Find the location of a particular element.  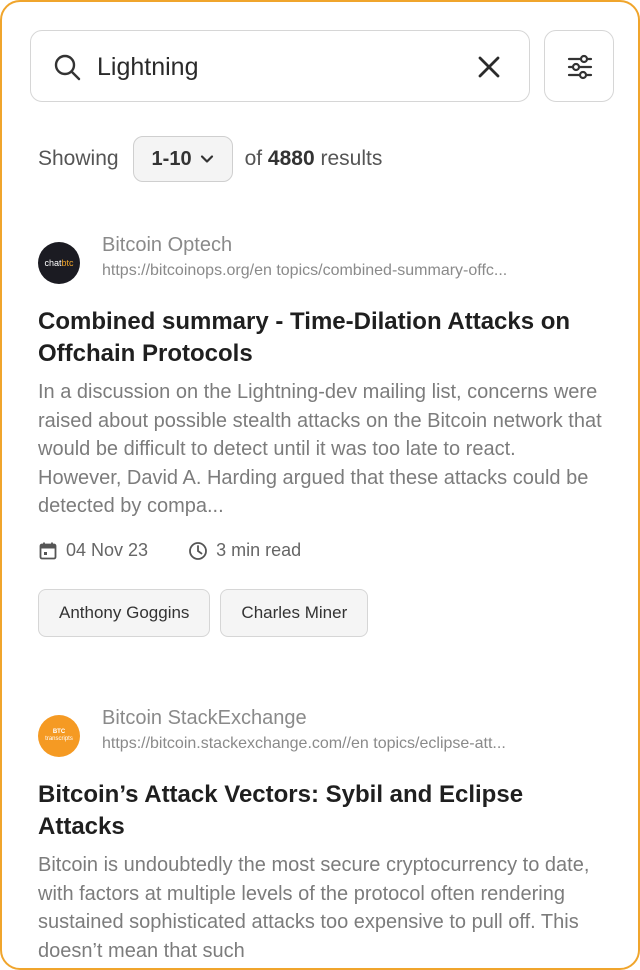

sliders-icon is located at coordinates (580, 67).